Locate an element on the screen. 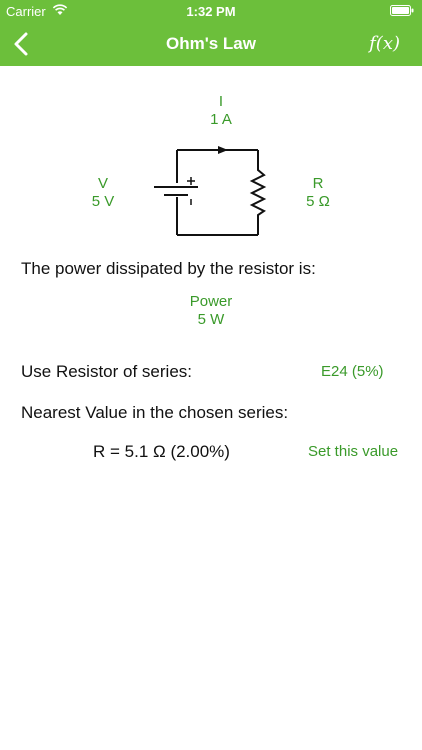  circuit-diagram is located at coordinates (210, 191).